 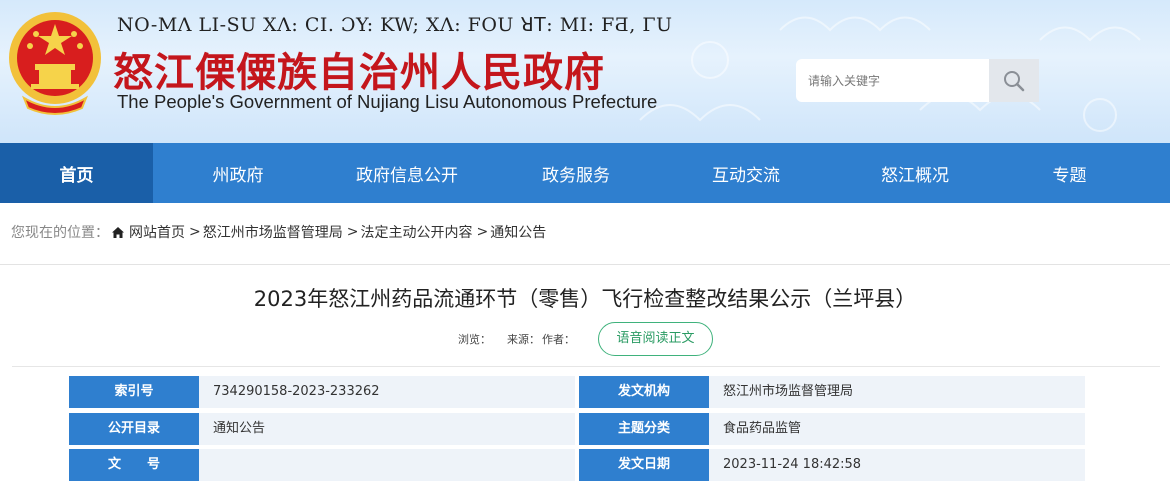 I want to click on search-button, so click(x=1014, y=80).